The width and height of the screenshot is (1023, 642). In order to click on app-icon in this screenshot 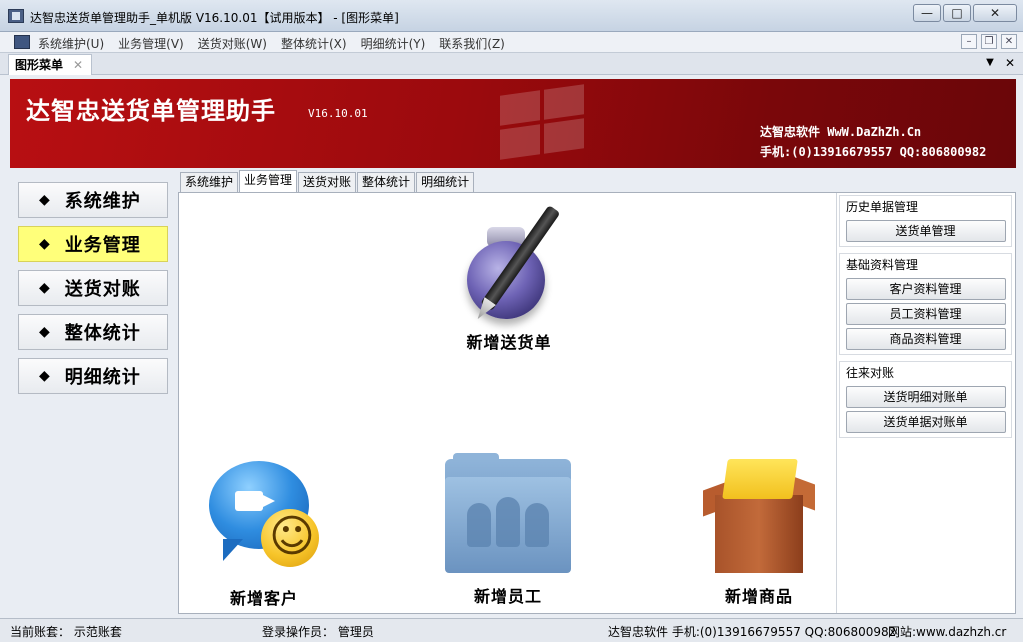, I will do `click(16, 16)`.